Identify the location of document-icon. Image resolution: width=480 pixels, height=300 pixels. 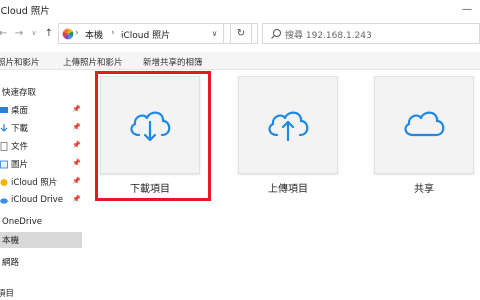
(4, 146).